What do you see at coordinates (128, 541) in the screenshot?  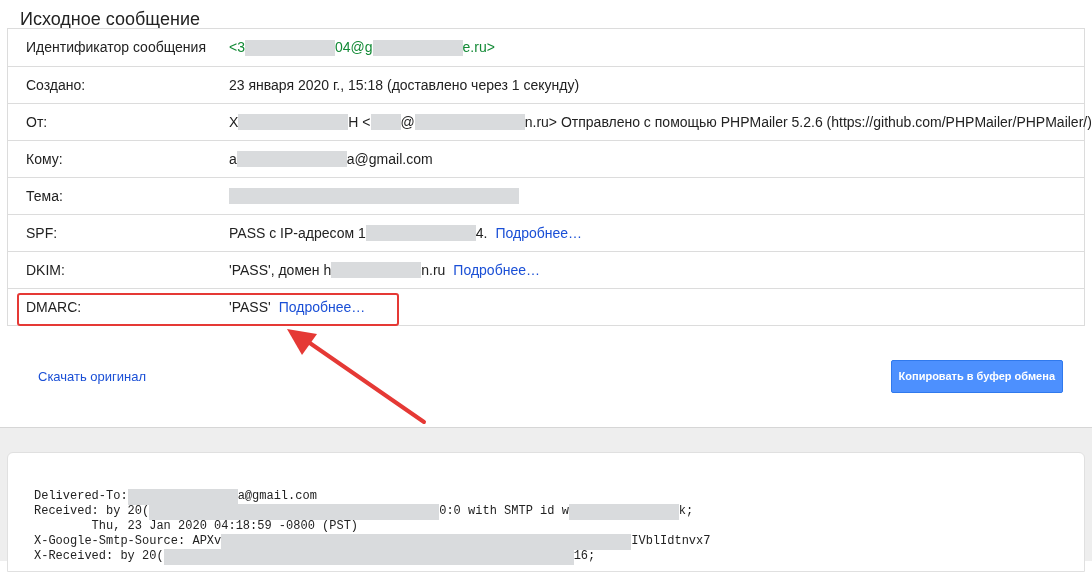 I see `header-text: X-Google-Smtp-Source: APXv` at bounding box center [128, 541].